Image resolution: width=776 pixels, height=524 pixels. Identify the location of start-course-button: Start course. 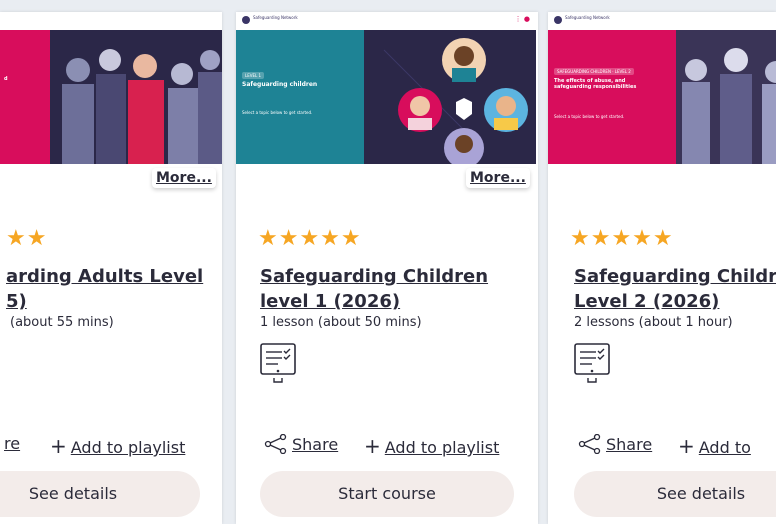
(387, 494).